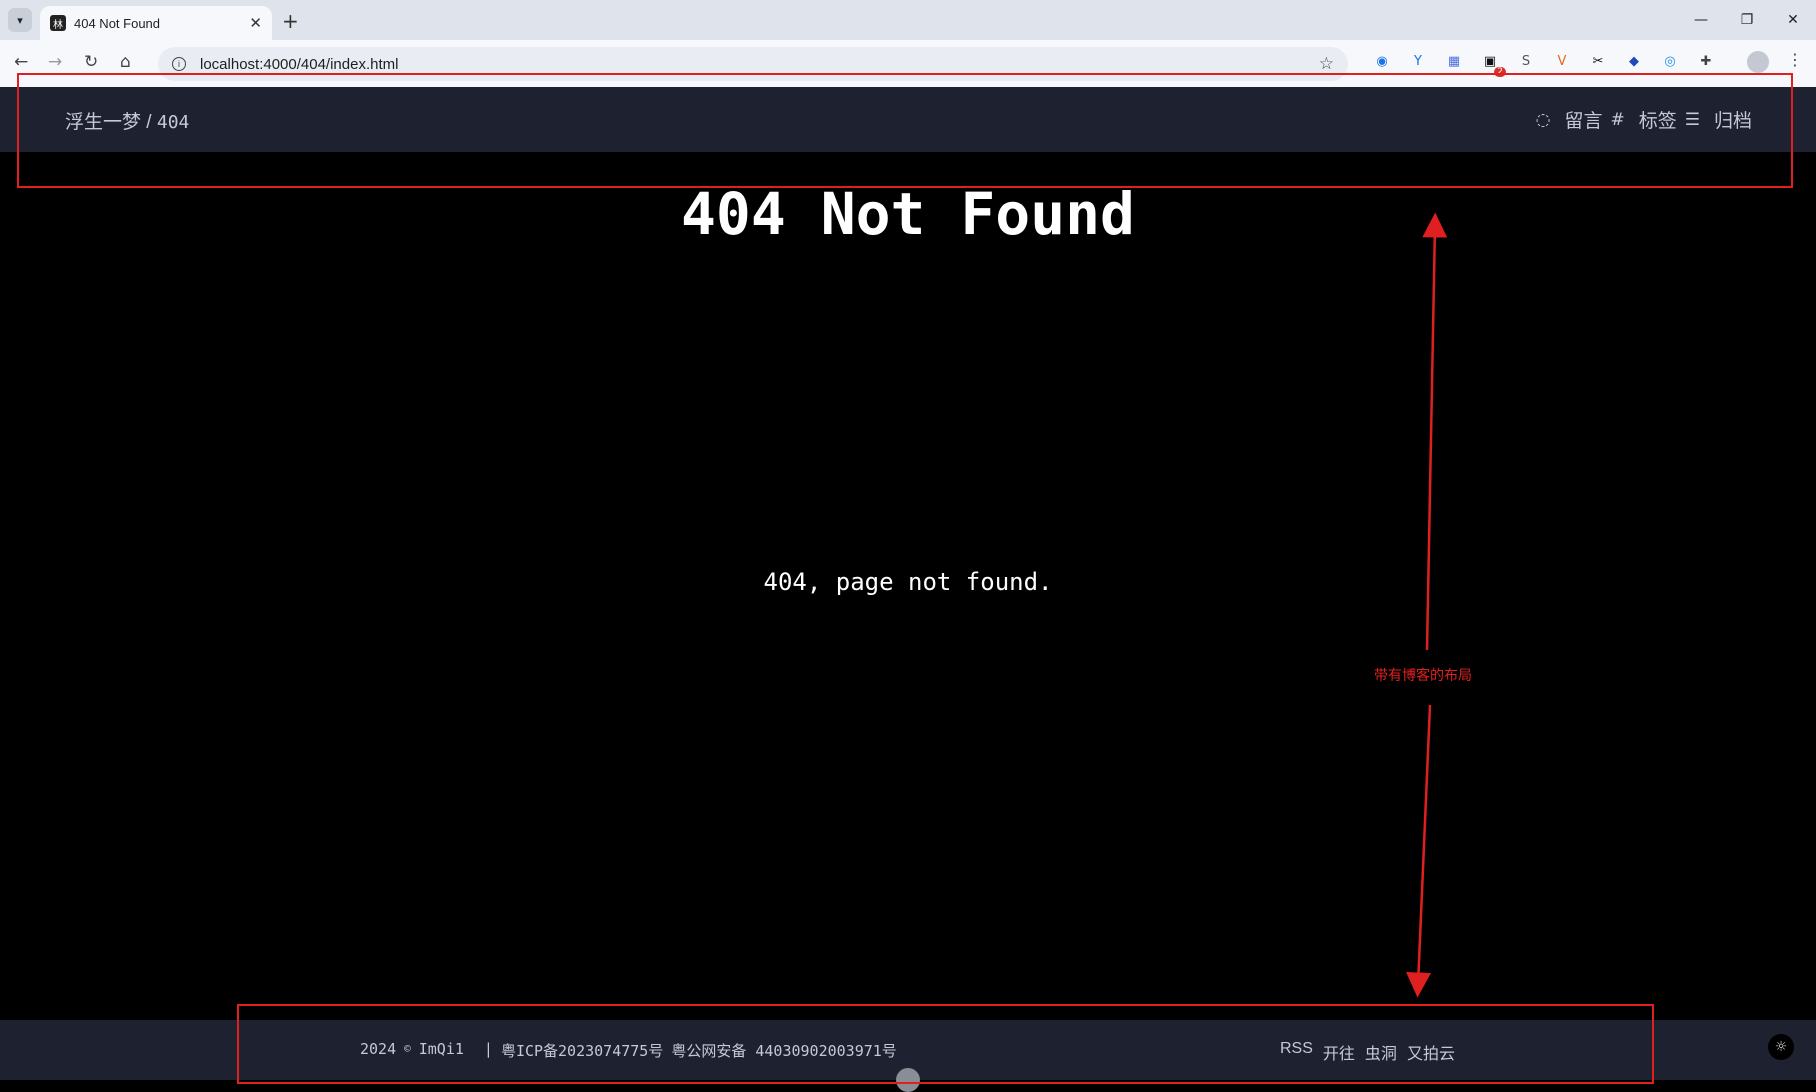 Image resolution: width=1816 pixels, height=1092 pixels. I want to click on annotation-arrow-down, so click(1419, 851).